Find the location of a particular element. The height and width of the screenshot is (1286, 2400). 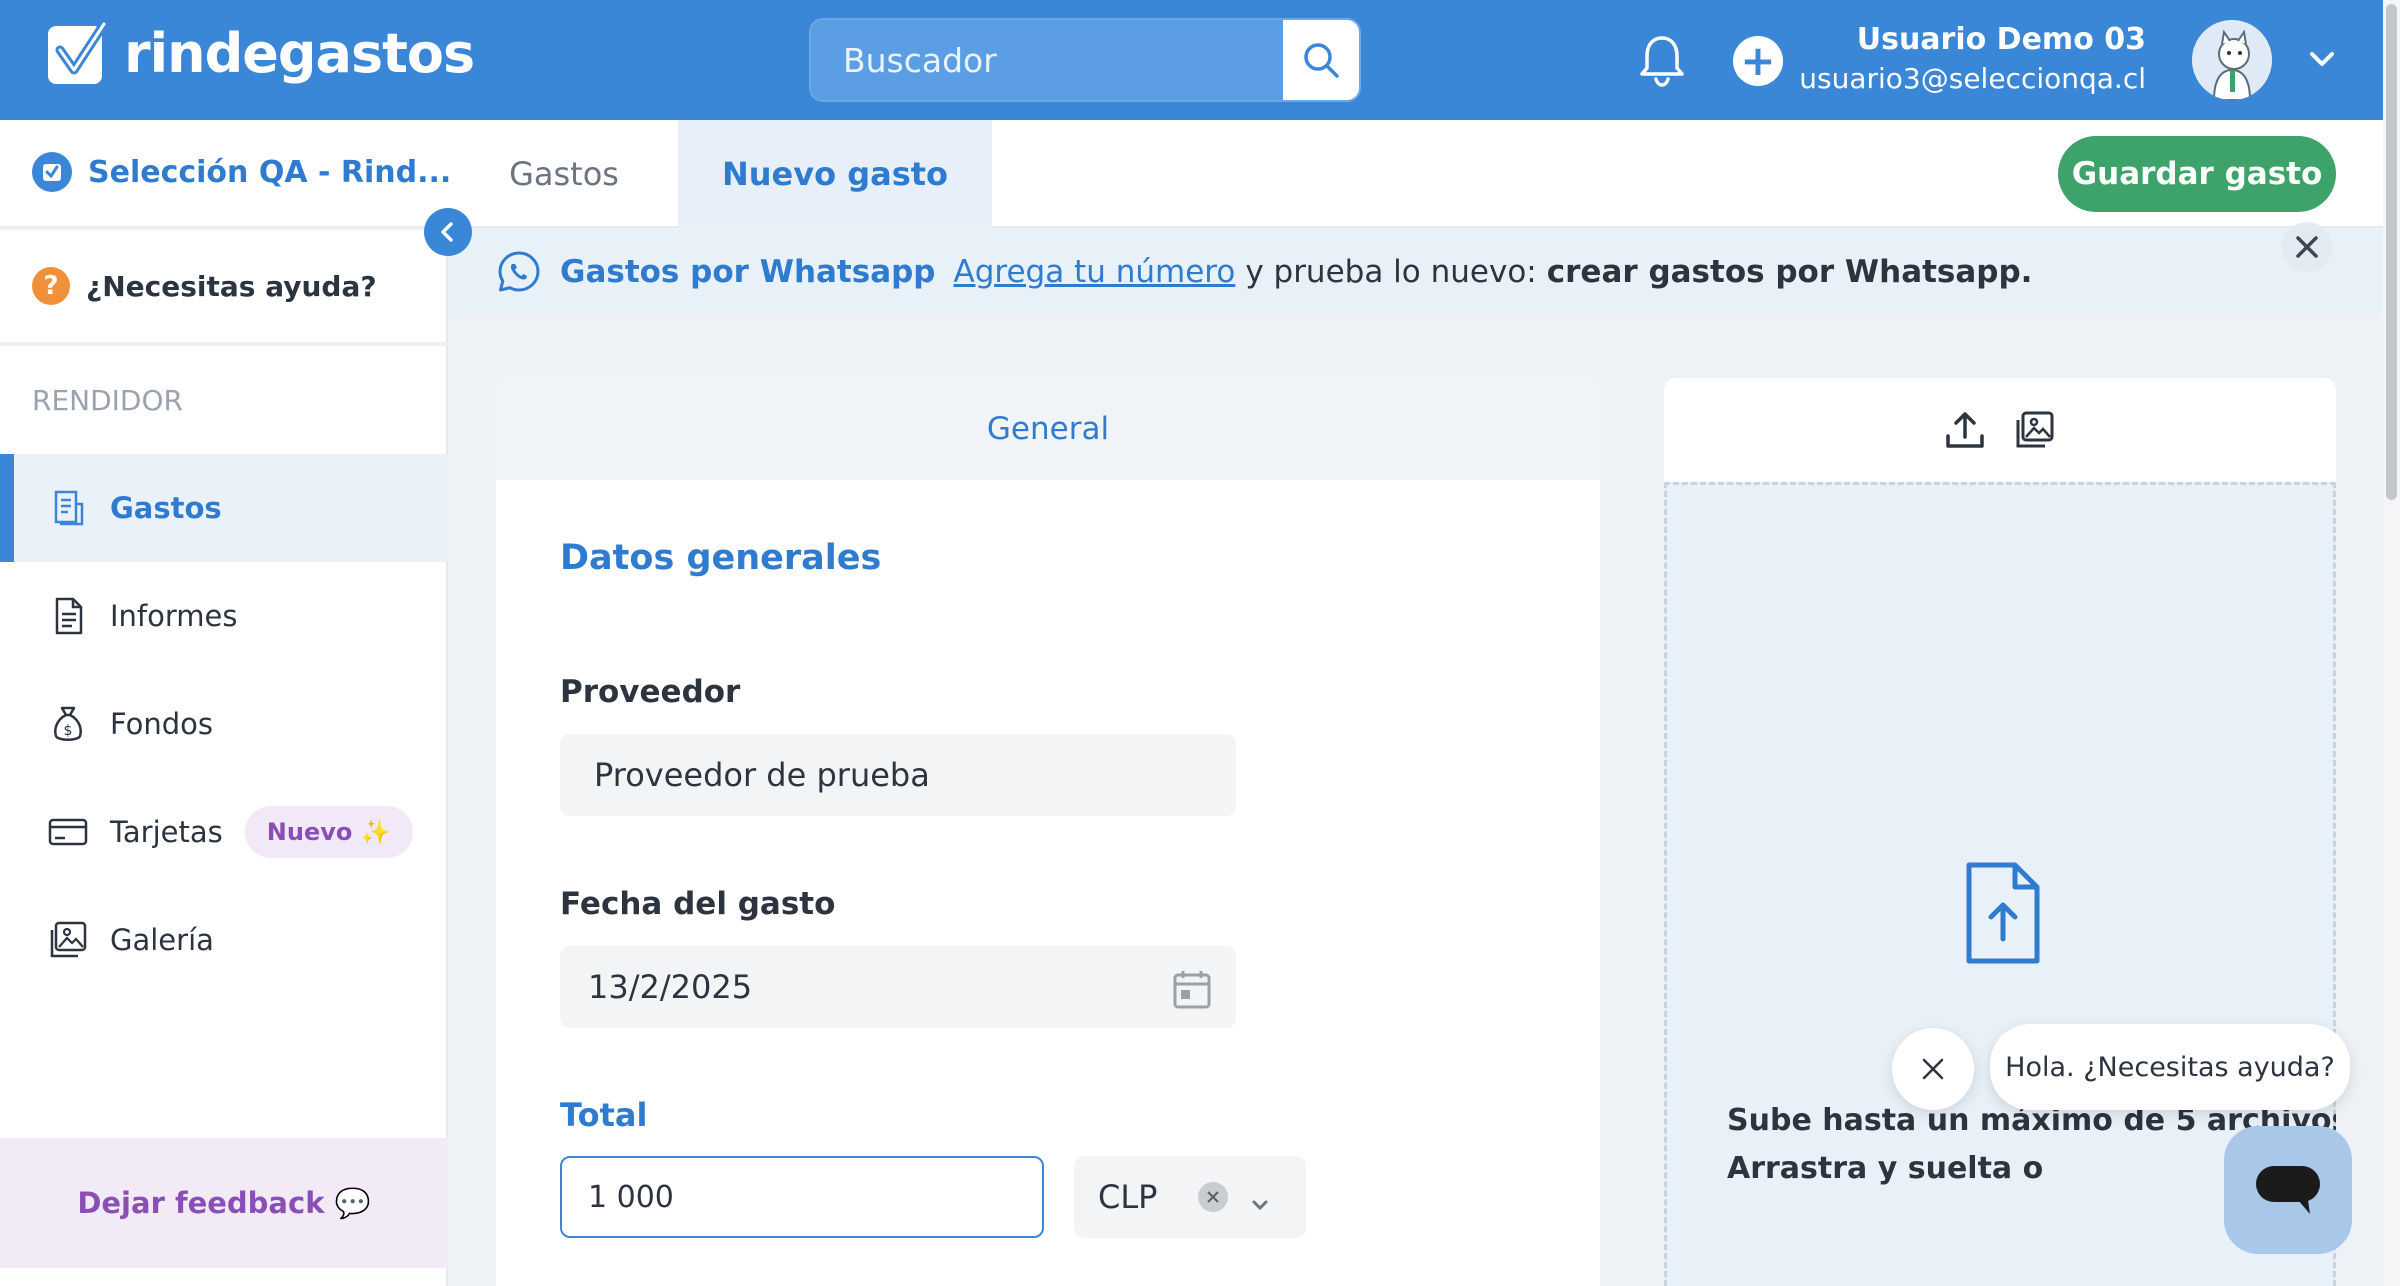

clear-currency-icon is located at coordinates (1213, 1197).